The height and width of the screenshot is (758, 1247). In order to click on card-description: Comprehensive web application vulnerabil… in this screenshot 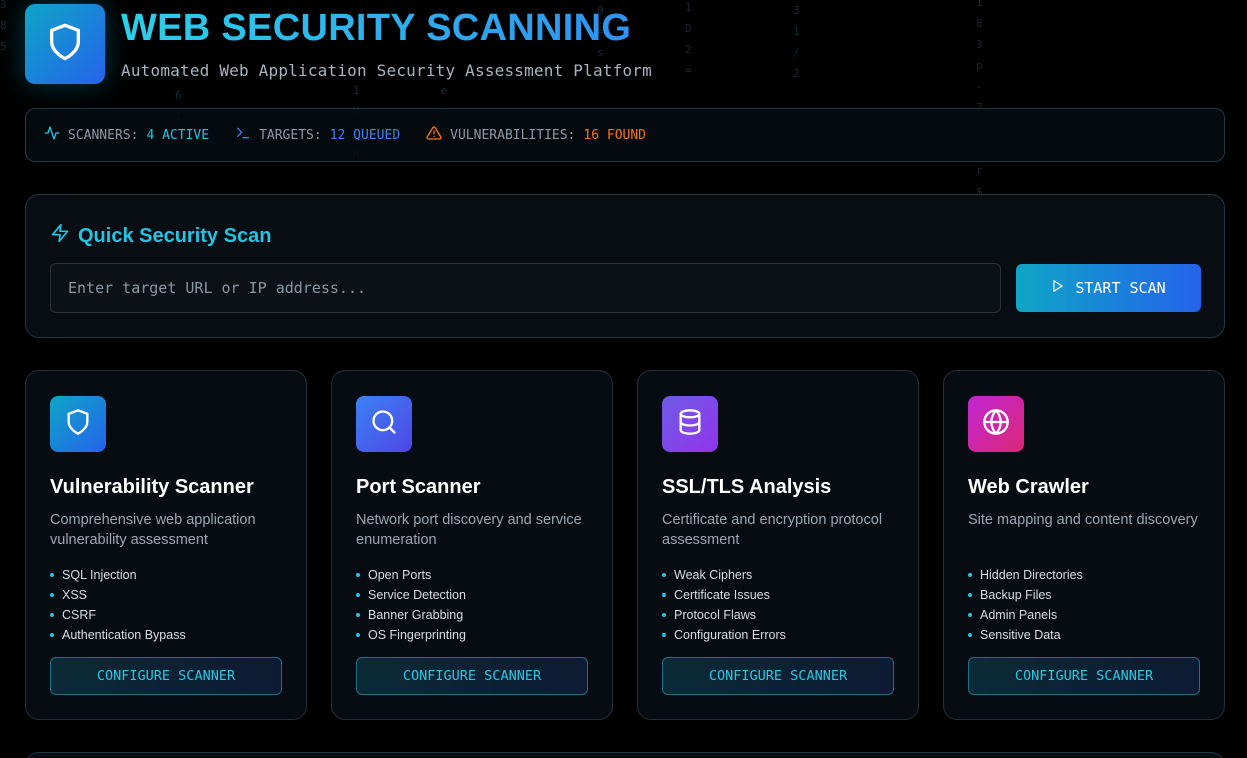, I will do `click(153, 530)`.